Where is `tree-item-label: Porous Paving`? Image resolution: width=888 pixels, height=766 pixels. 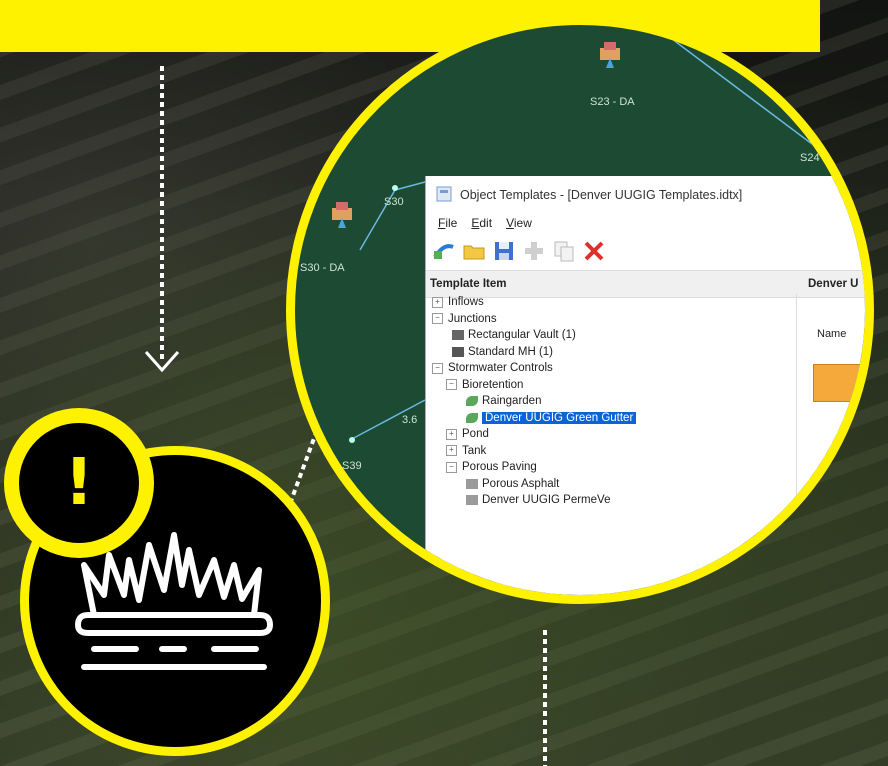
tree-item-label: Porous Paving is located at coordinates (499, 467).